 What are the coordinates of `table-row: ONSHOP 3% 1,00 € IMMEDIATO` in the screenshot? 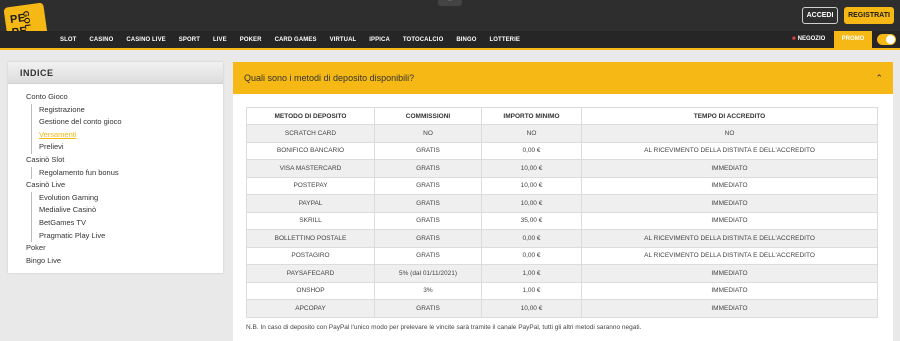 It's located at (562, 290).